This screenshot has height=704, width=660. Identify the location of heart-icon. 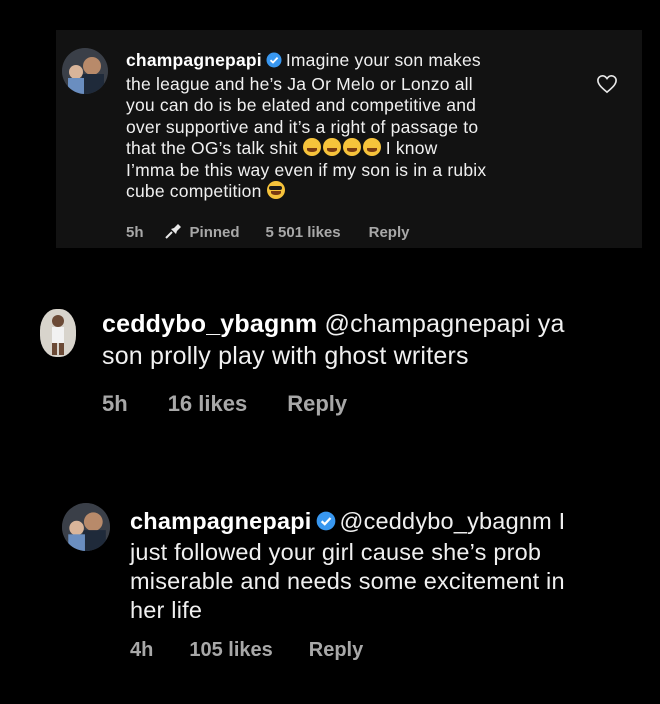
(607, 86).